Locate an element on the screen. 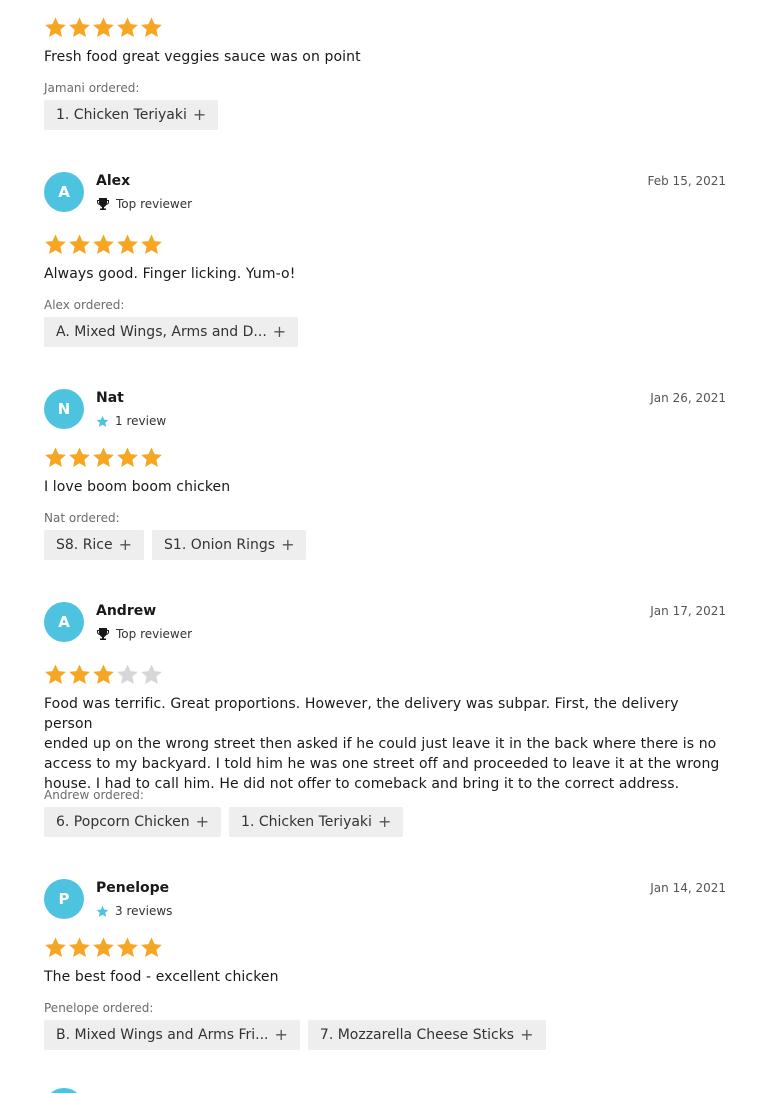 The height and width of the screenshot is (1093, 770). ordered-item-chip: B. Mixed Wings and Arms Fri... + is located at coordinates (172, 1035).